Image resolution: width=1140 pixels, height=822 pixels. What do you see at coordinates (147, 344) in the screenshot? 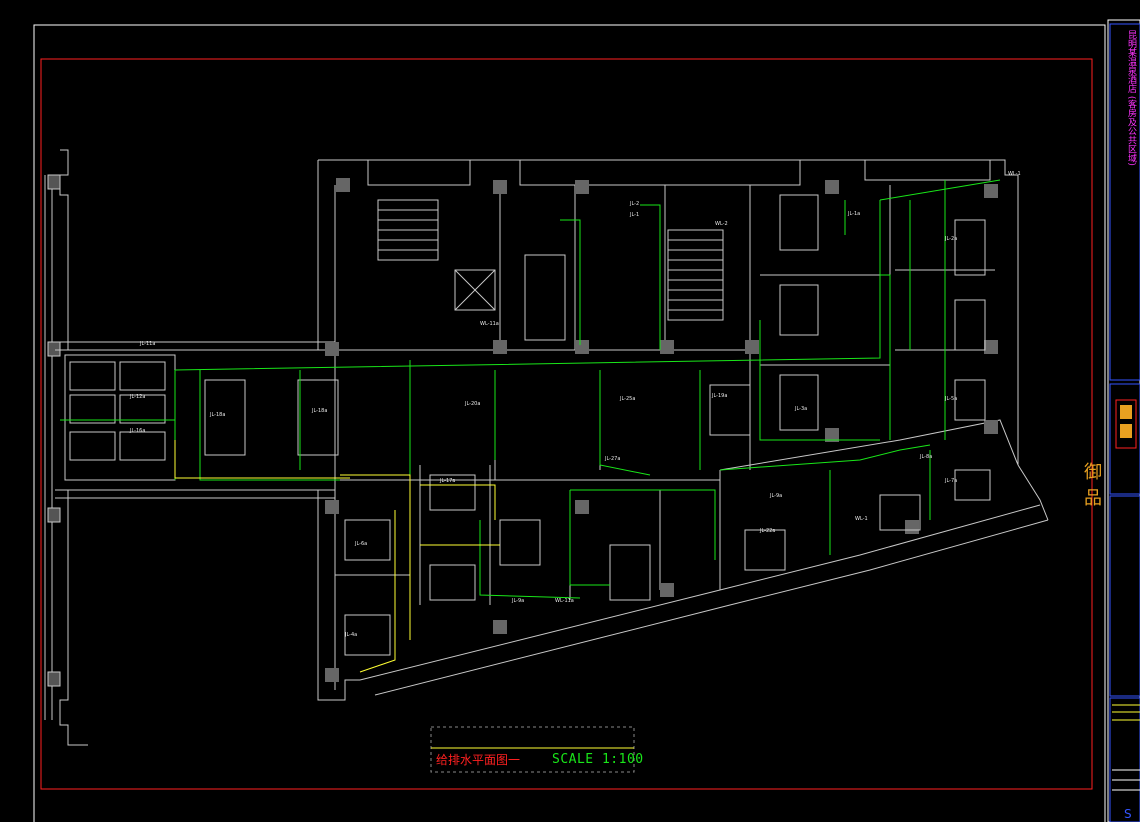
I see `pipe-label: JL-11a` at bounding box center [147, 344].